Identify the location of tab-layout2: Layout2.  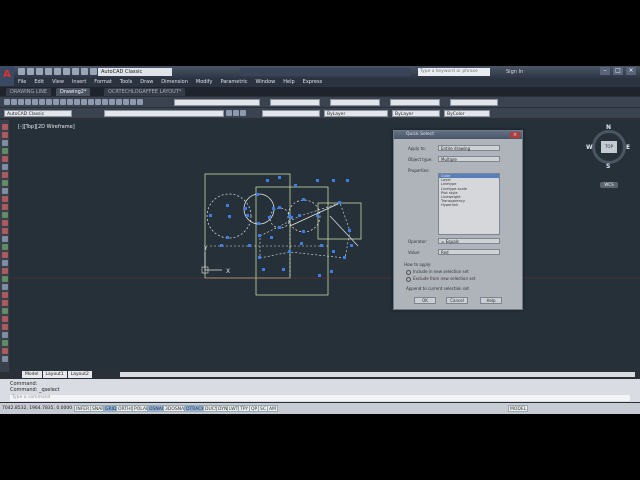
(79, 374).